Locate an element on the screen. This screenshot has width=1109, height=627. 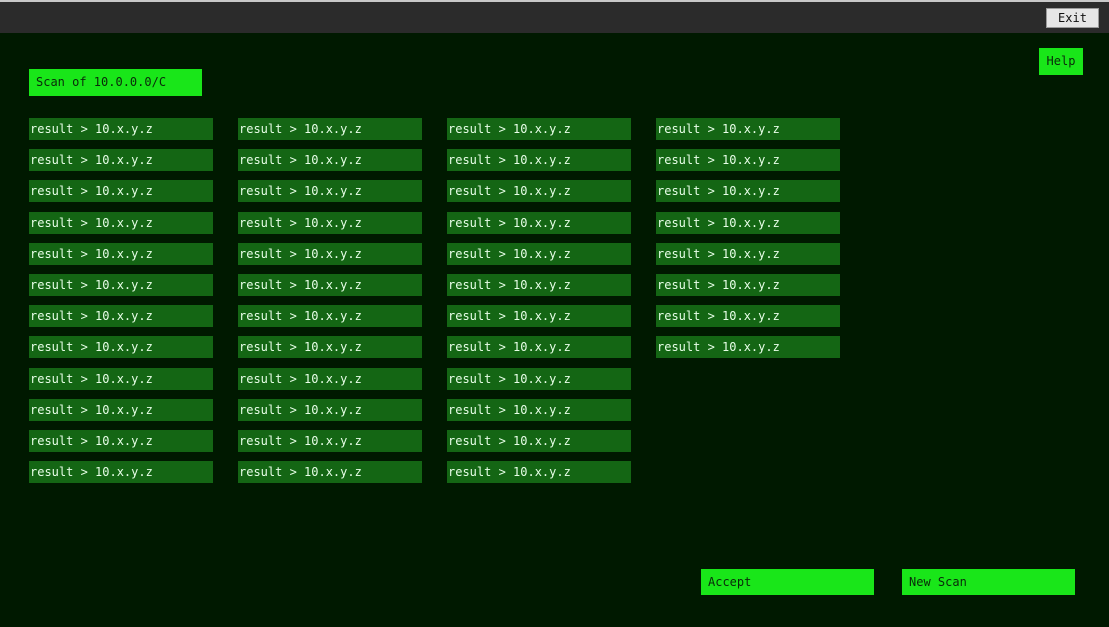
top-bar: Exit is located at coordinates (554, 16).